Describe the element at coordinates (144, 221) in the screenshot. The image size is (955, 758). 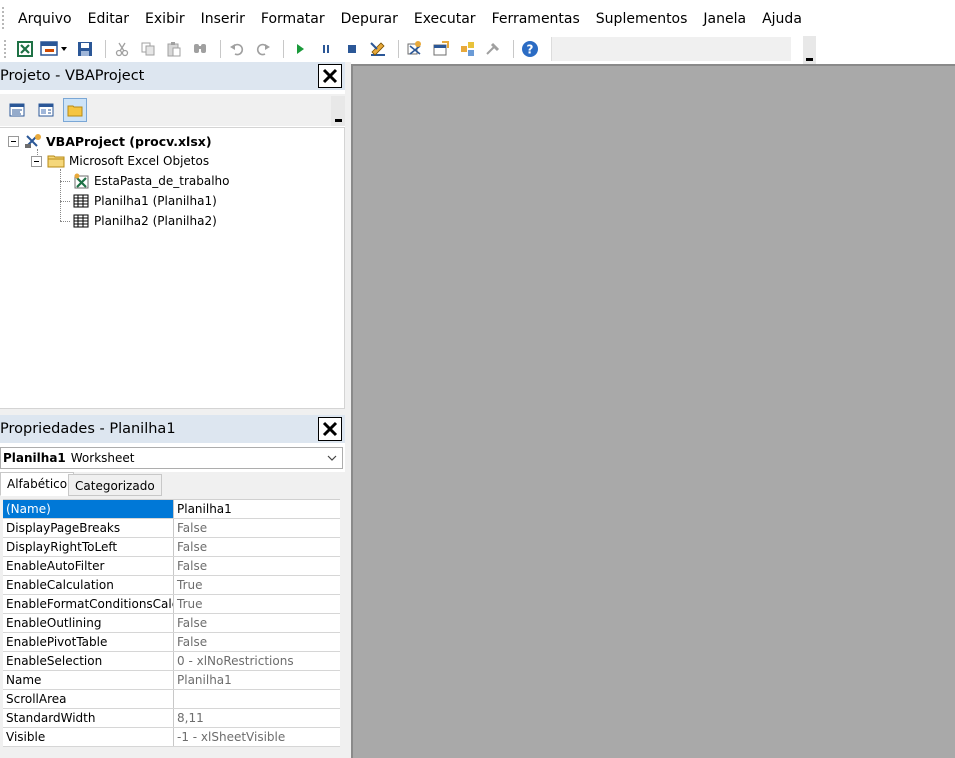
I see `tree-item-planilha2: Planilha2 (Planilha2)` at that location.